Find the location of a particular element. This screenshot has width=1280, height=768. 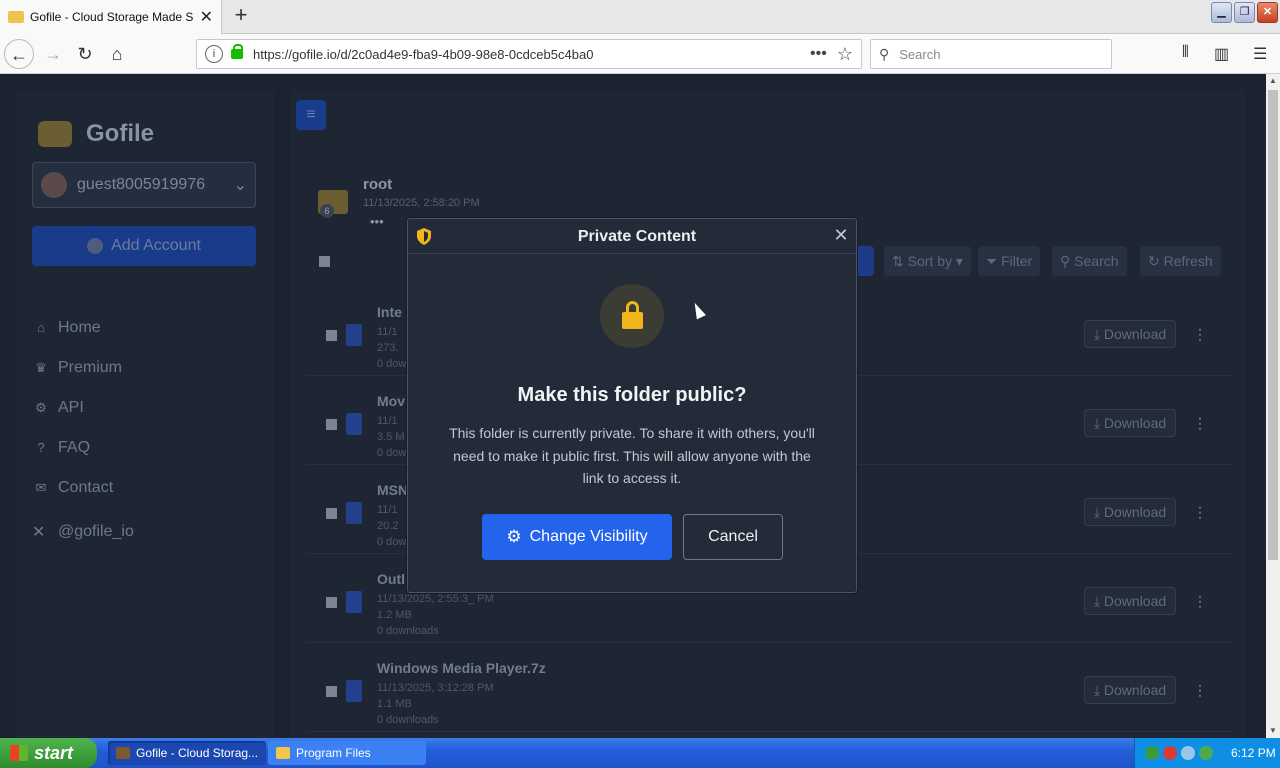

account-username: guest8005919976 is located at coordinates (141, 184).